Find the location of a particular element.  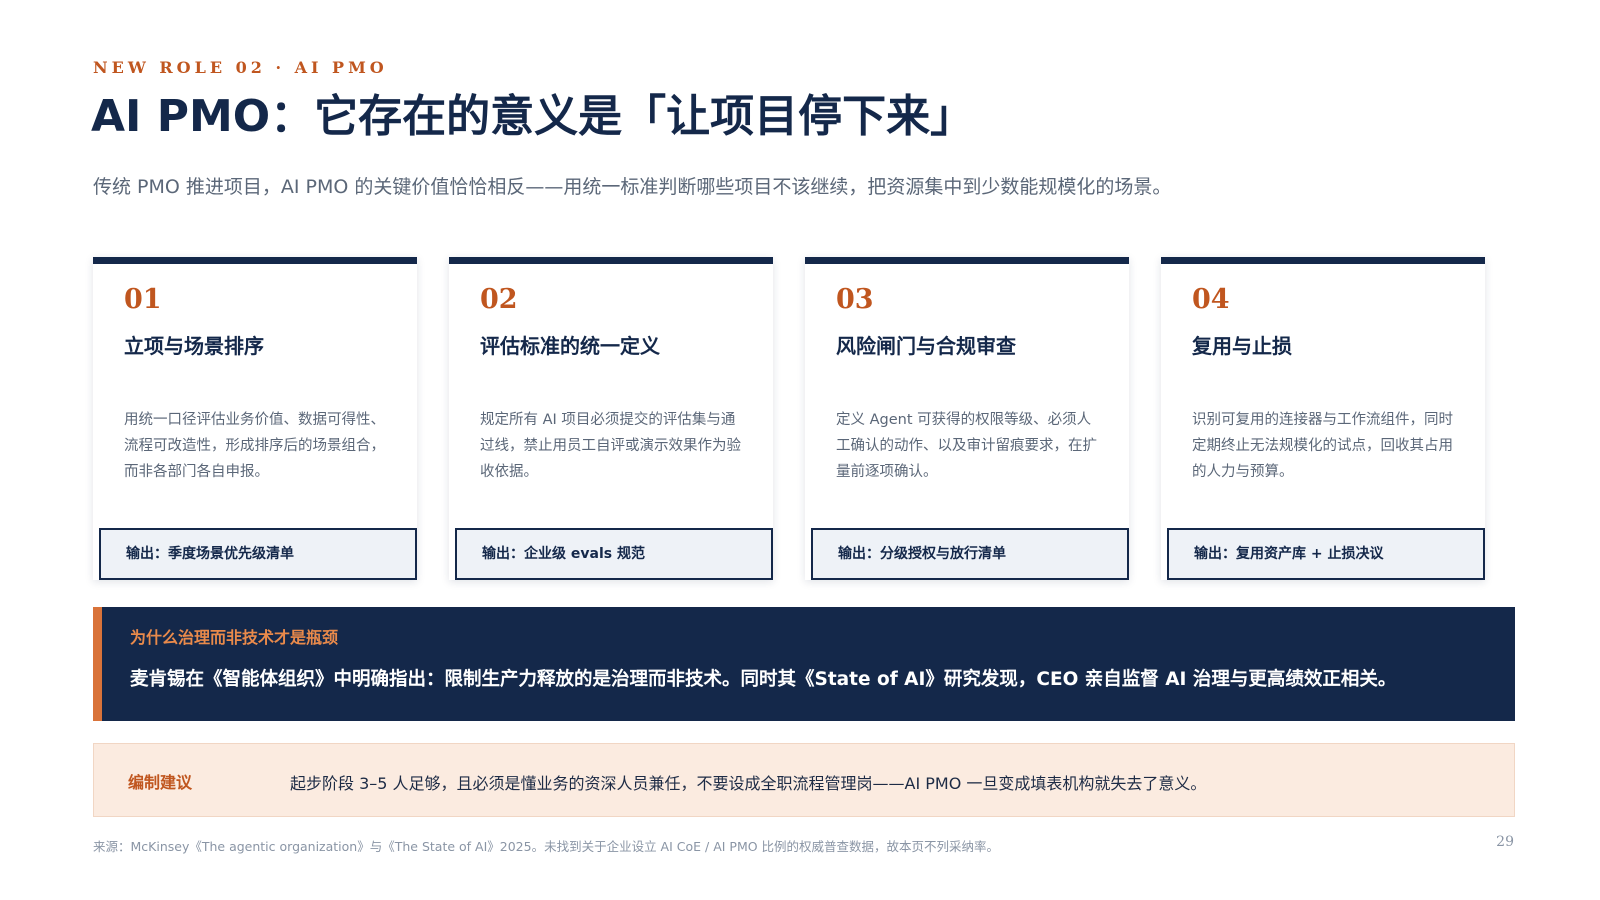

card-title: 复用与止损 is located at coordinates (1242, 346).